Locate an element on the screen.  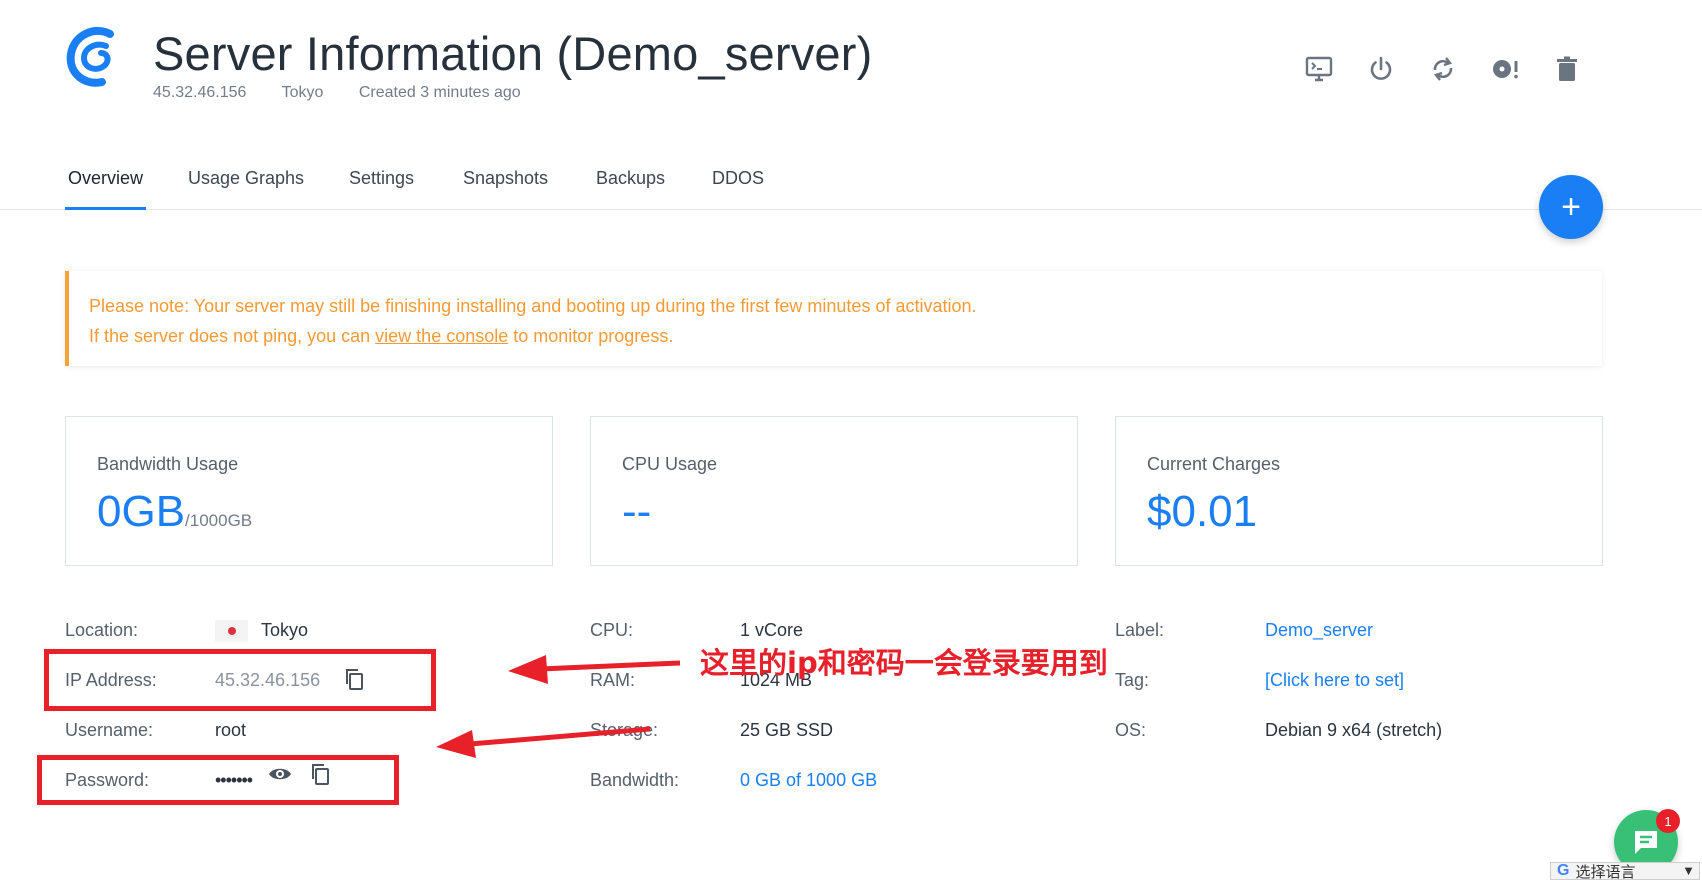
power-button is located at coordinates (1381, 69).